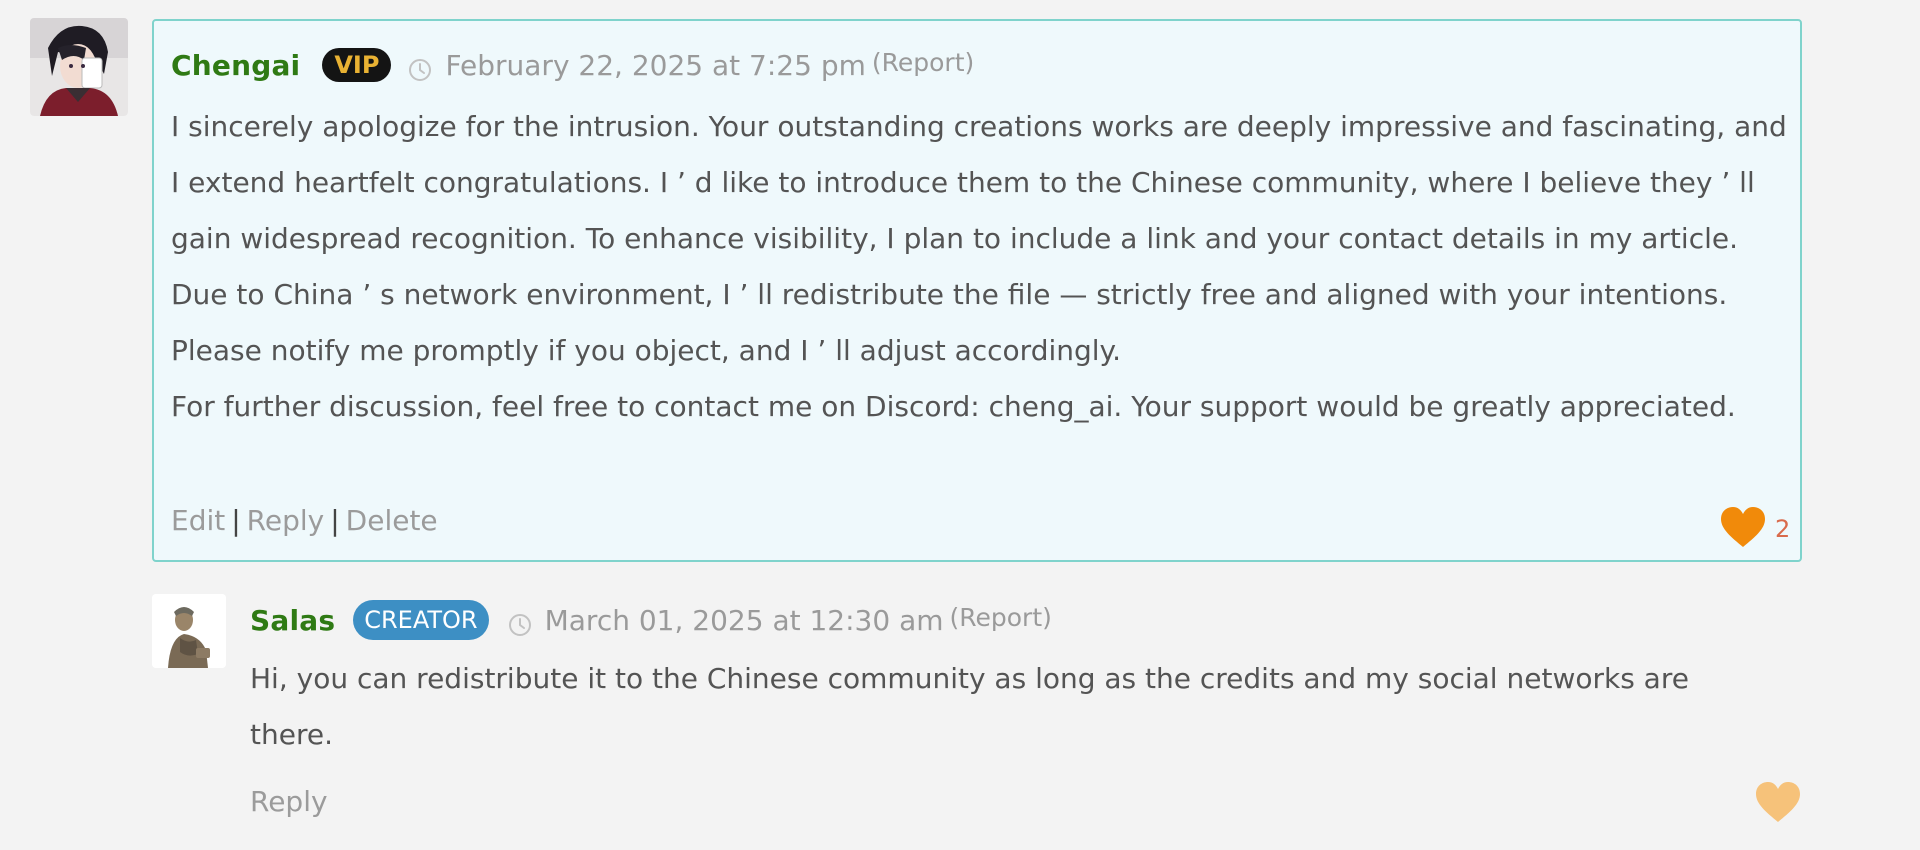 The height and width of the screenshot is (850, 1920). I want to click on avatar-salas-image, so click(189, 631).